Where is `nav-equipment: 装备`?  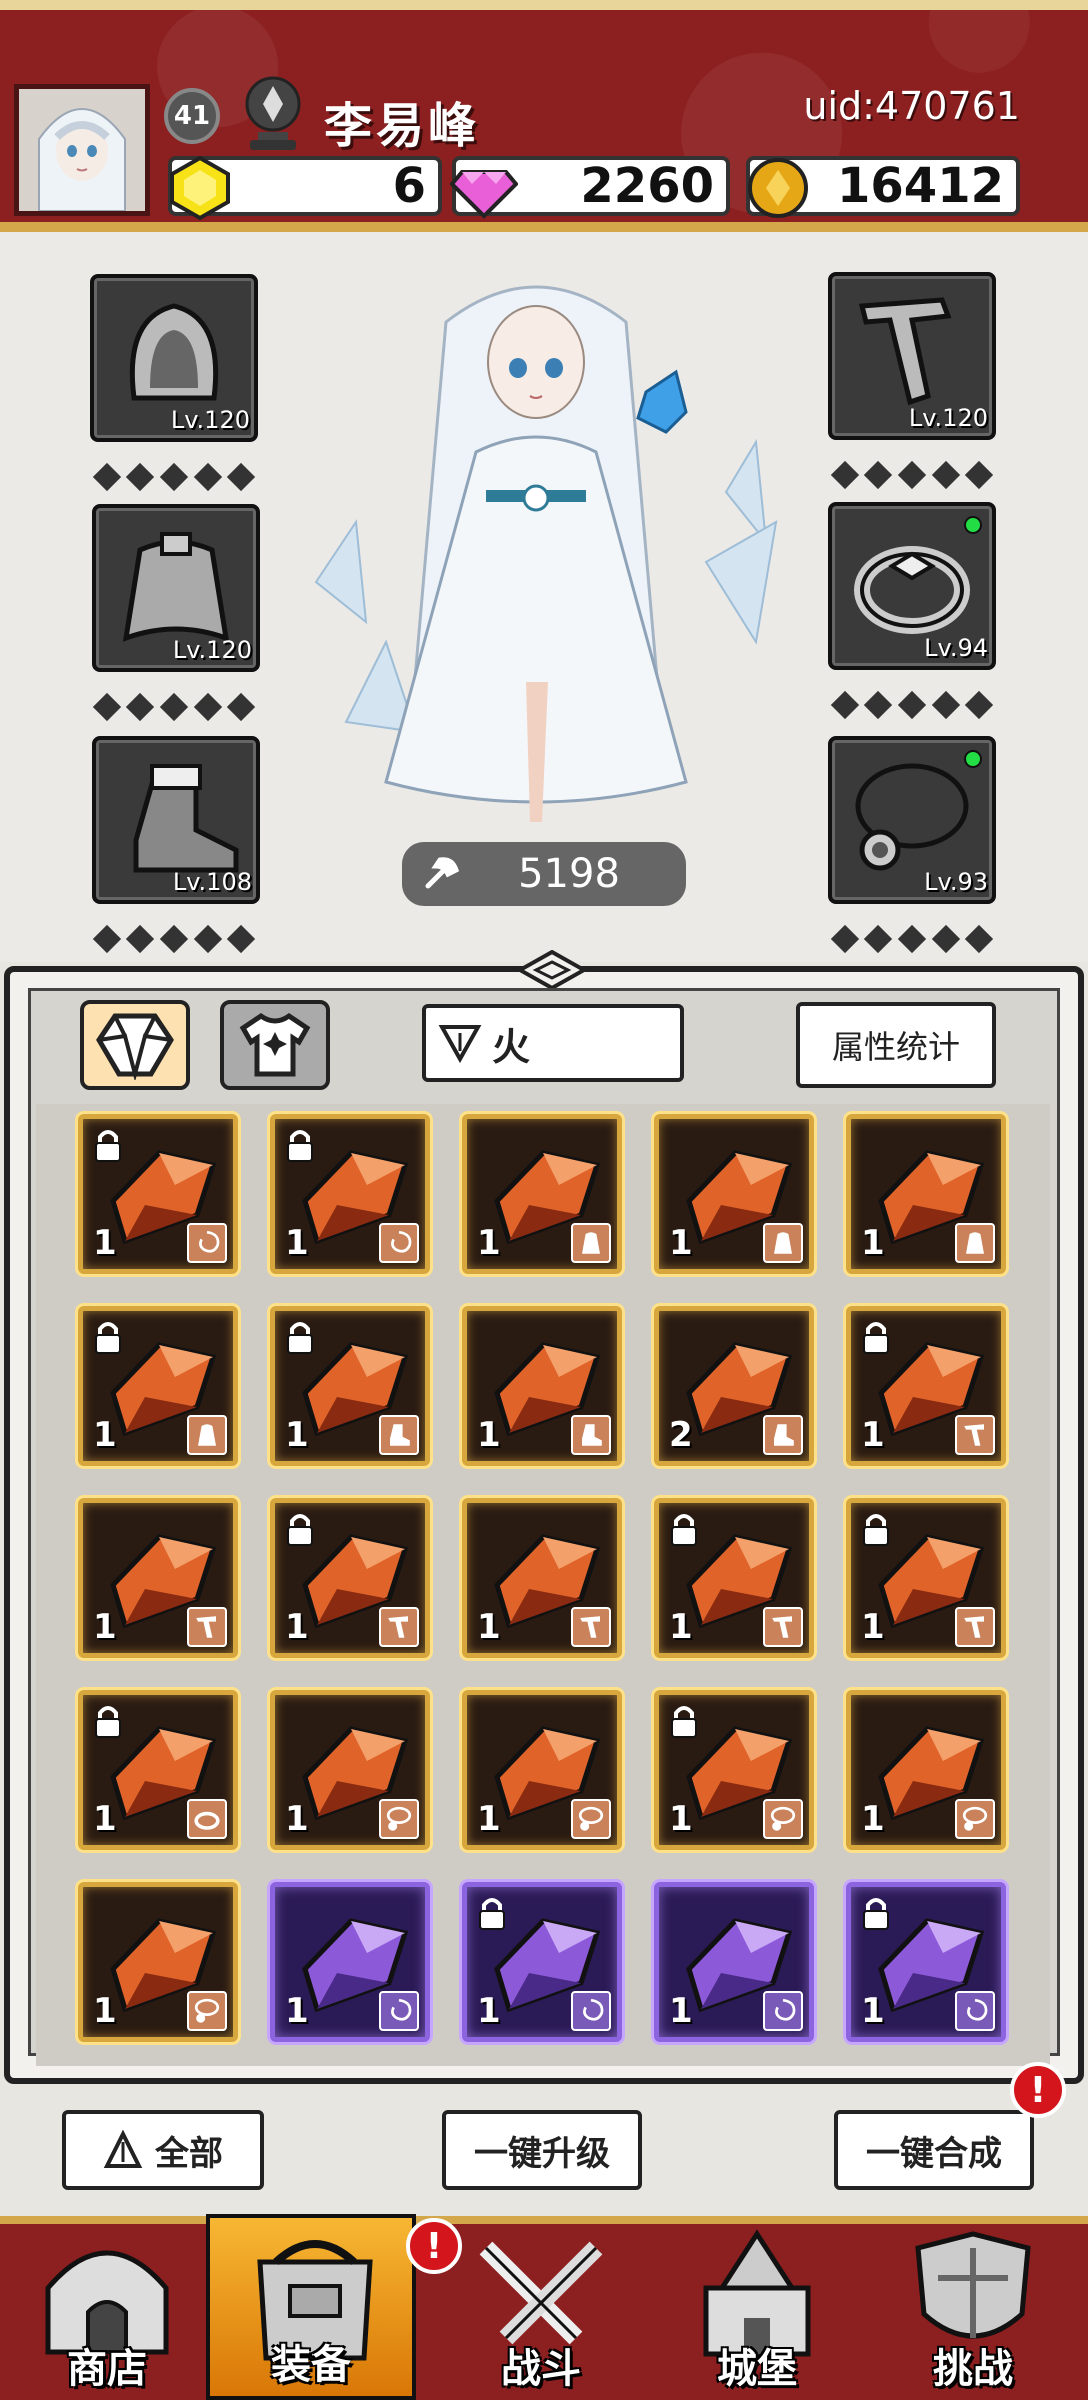 nav-equipment: 装备 is located at coordinates (311, 2307).